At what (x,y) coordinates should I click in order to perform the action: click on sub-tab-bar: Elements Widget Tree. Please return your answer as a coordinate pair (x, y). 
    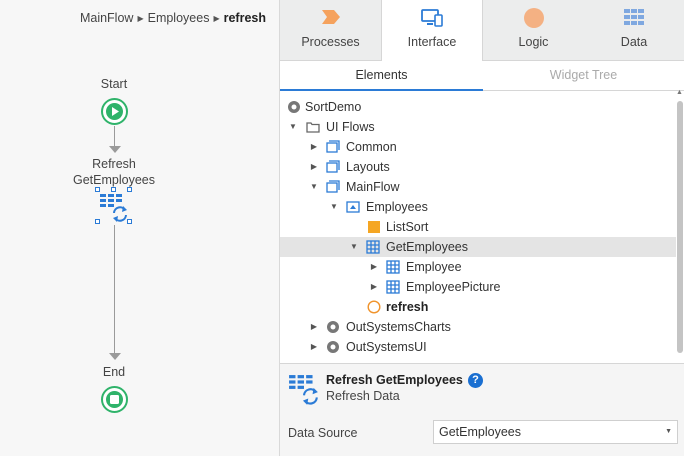
    Looking at the image, I should click on (482, 76).